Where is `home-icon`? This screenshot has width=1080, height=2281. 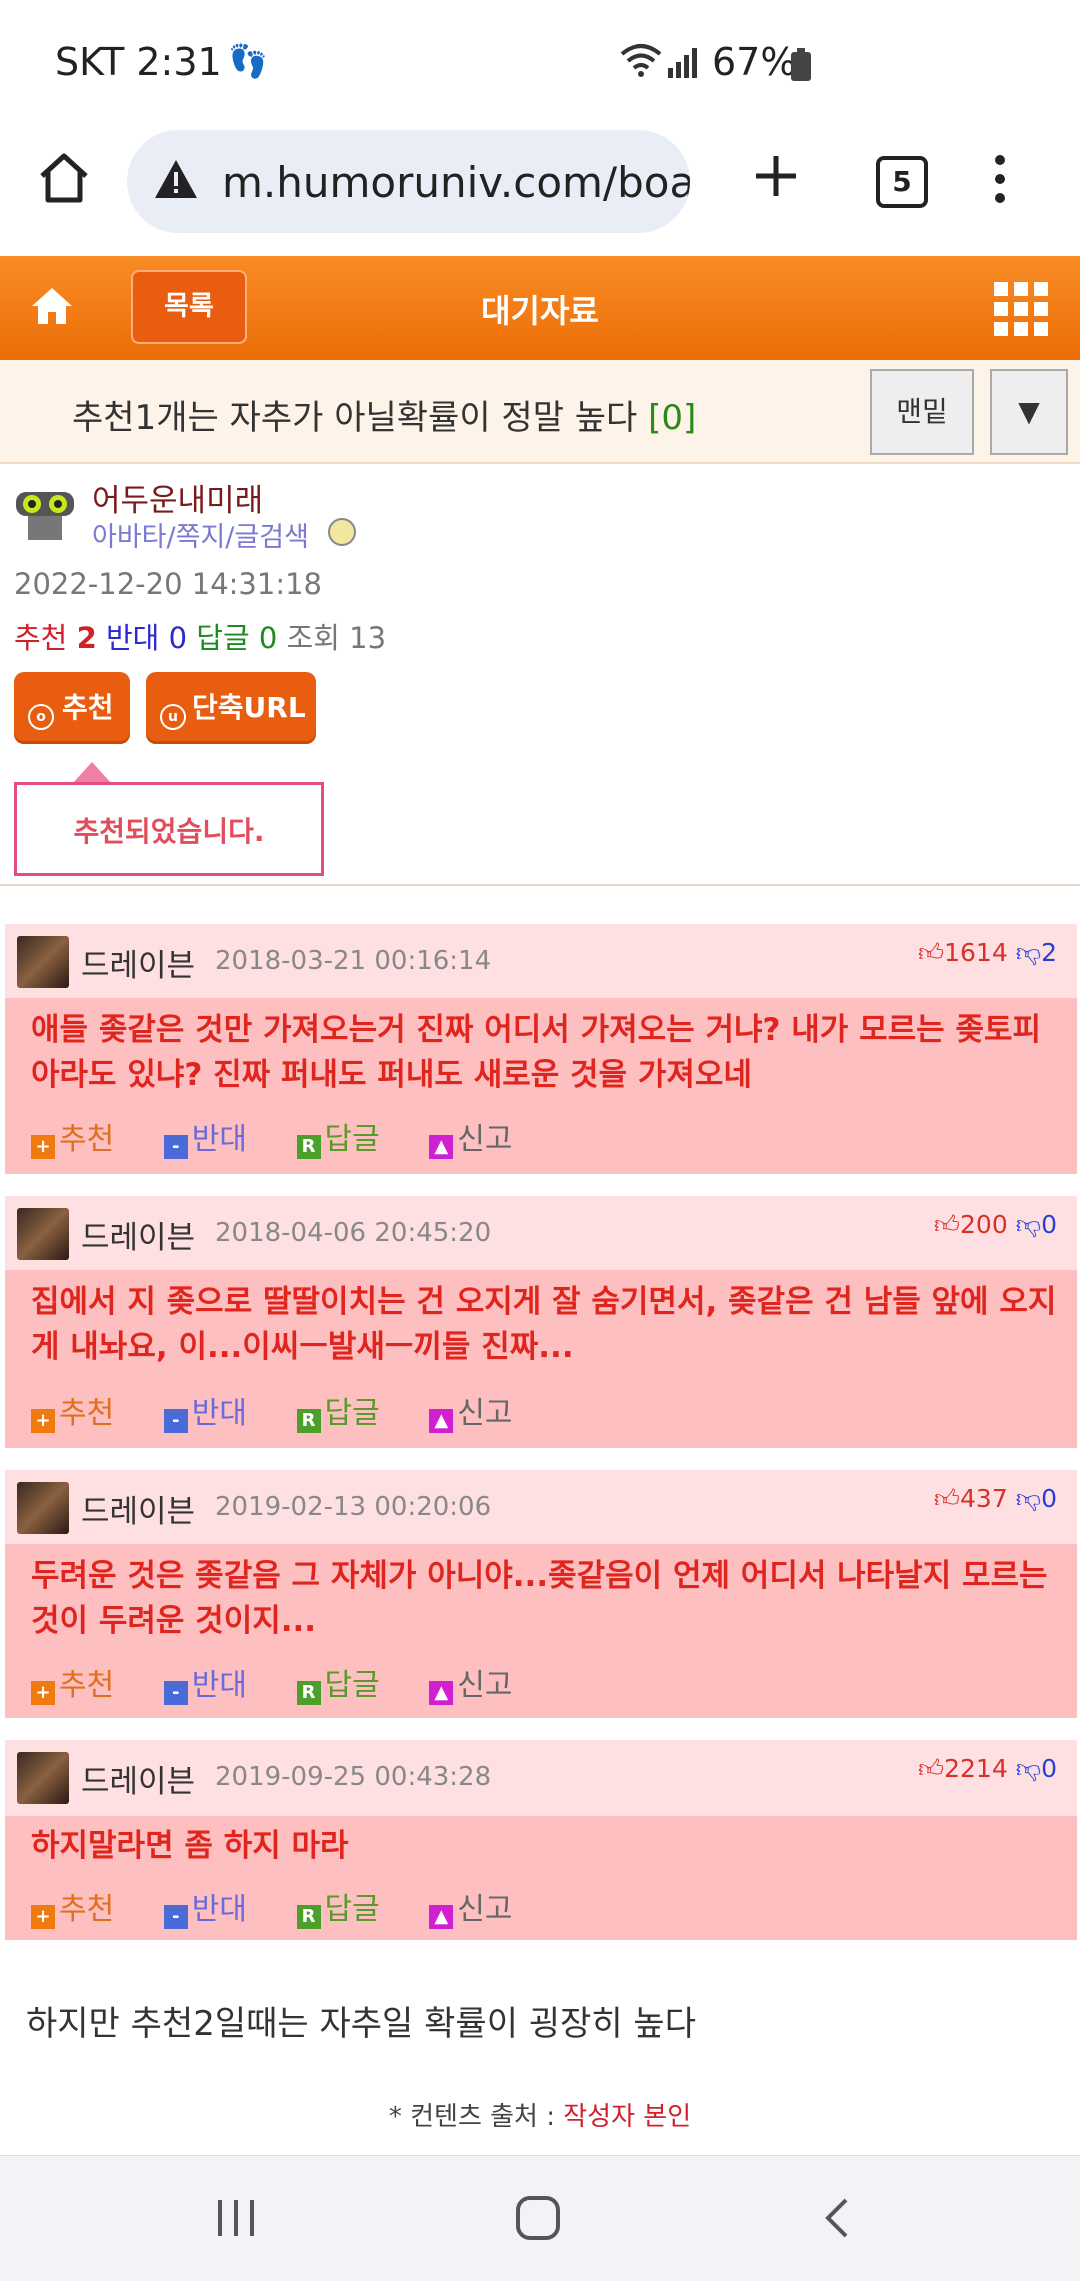 home-icon is located at coordinates (64, 180).